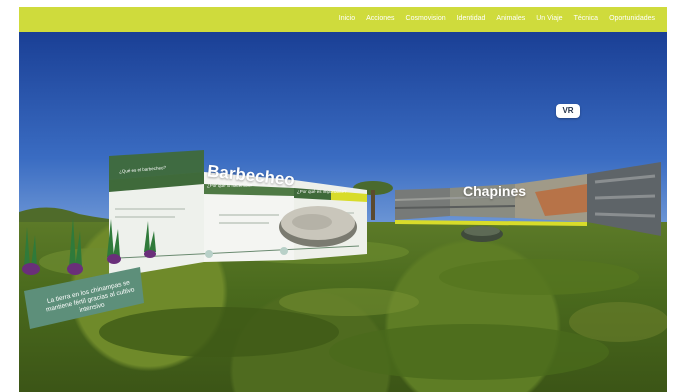 This screenshot has height=392, width=686. Describe the element at coordinates (632, 18) in the screenshot. I see `nav-item-oportunidades: Oportunidades` at that location.